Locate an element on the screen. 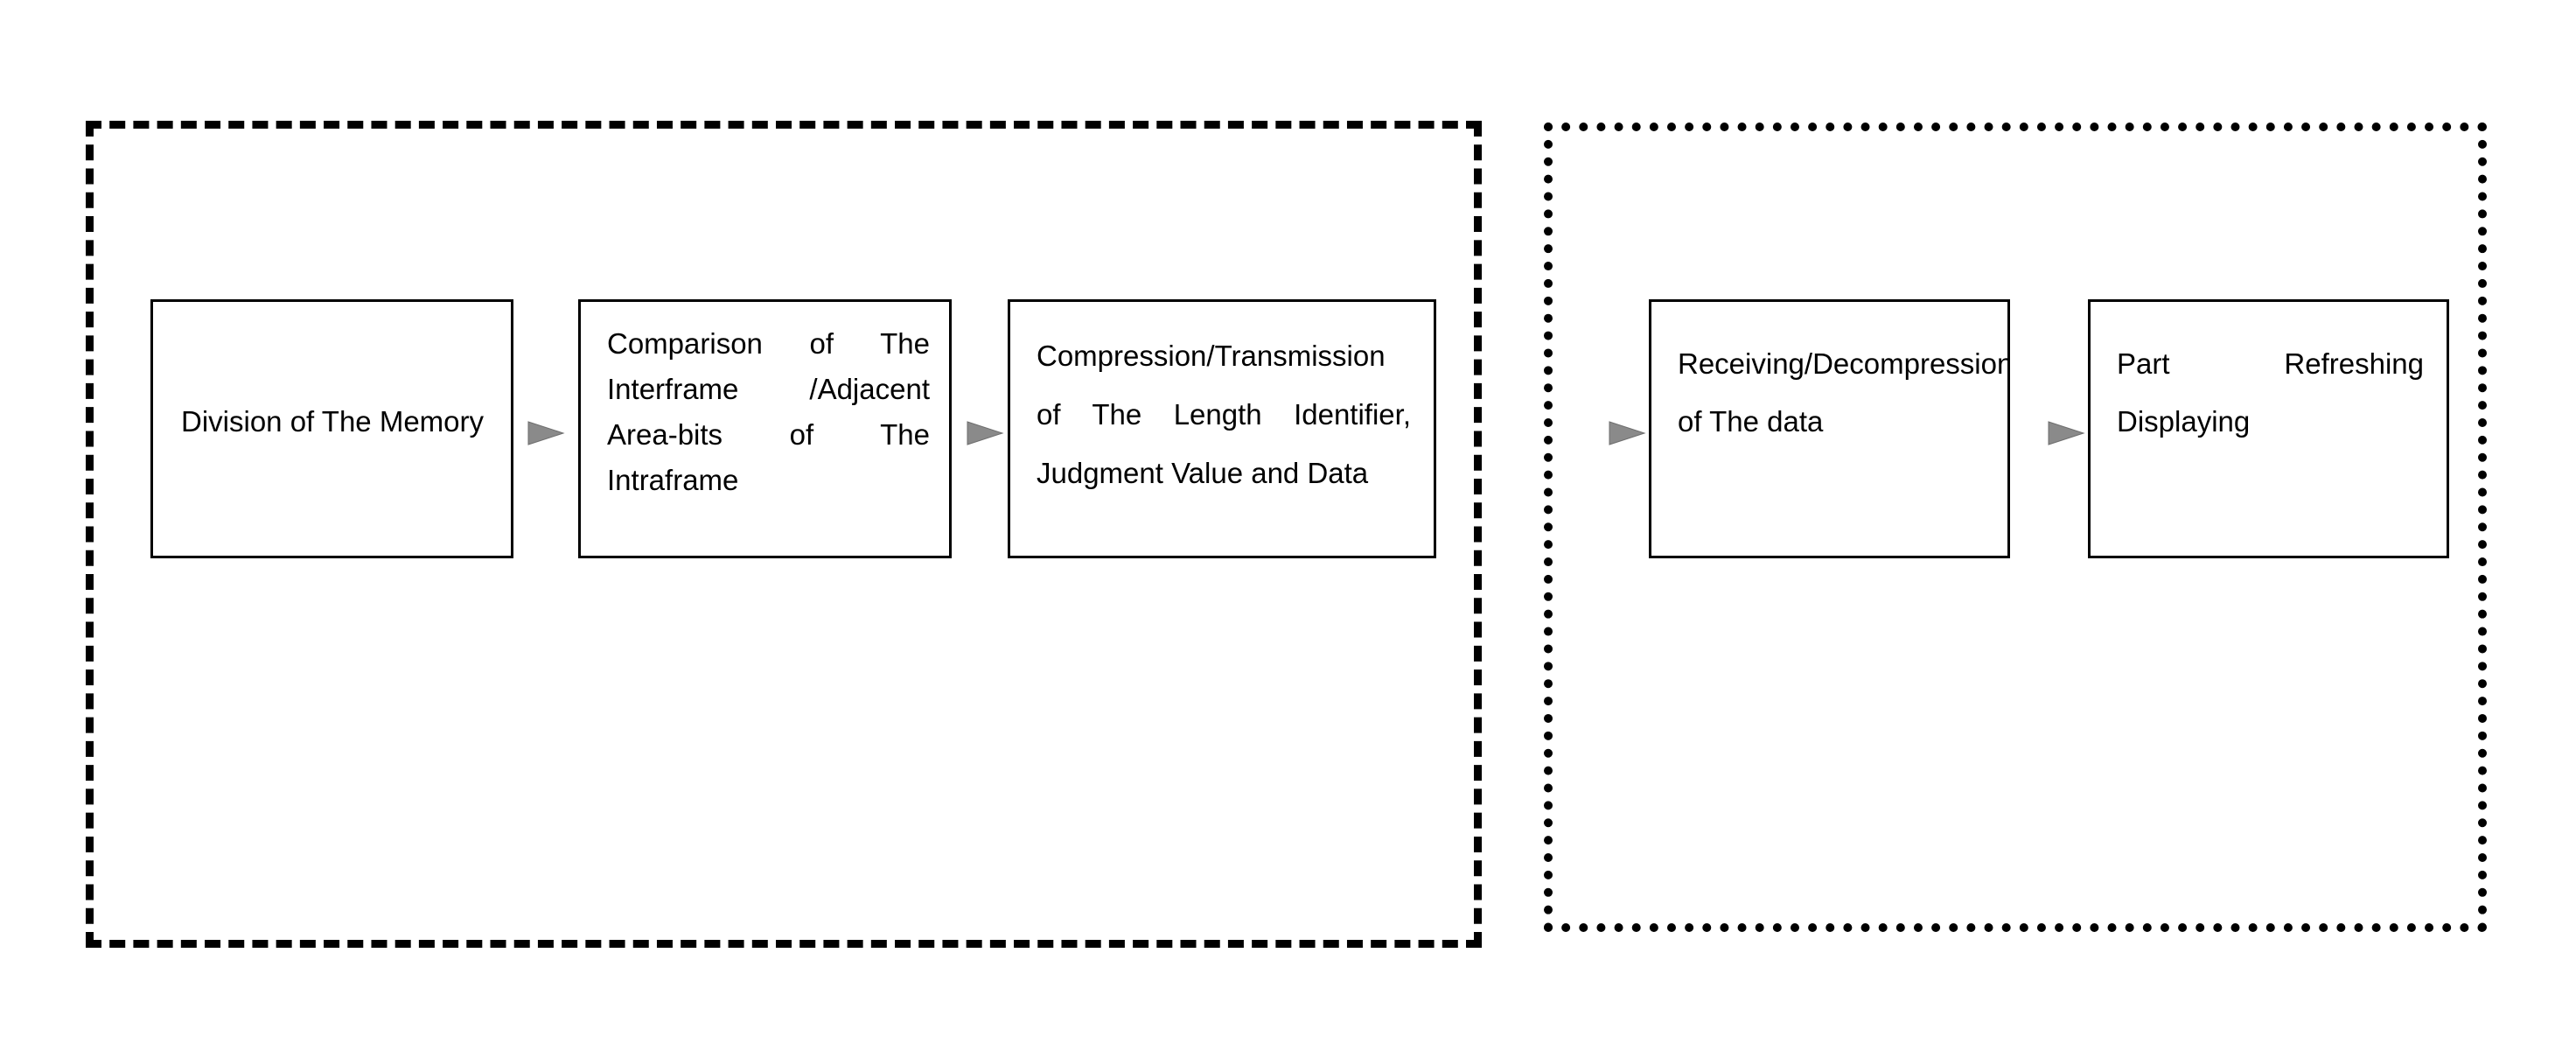  process-node-receiving-decompression: Receiving/Decompression of The data is located at coordinates (1829, 428).